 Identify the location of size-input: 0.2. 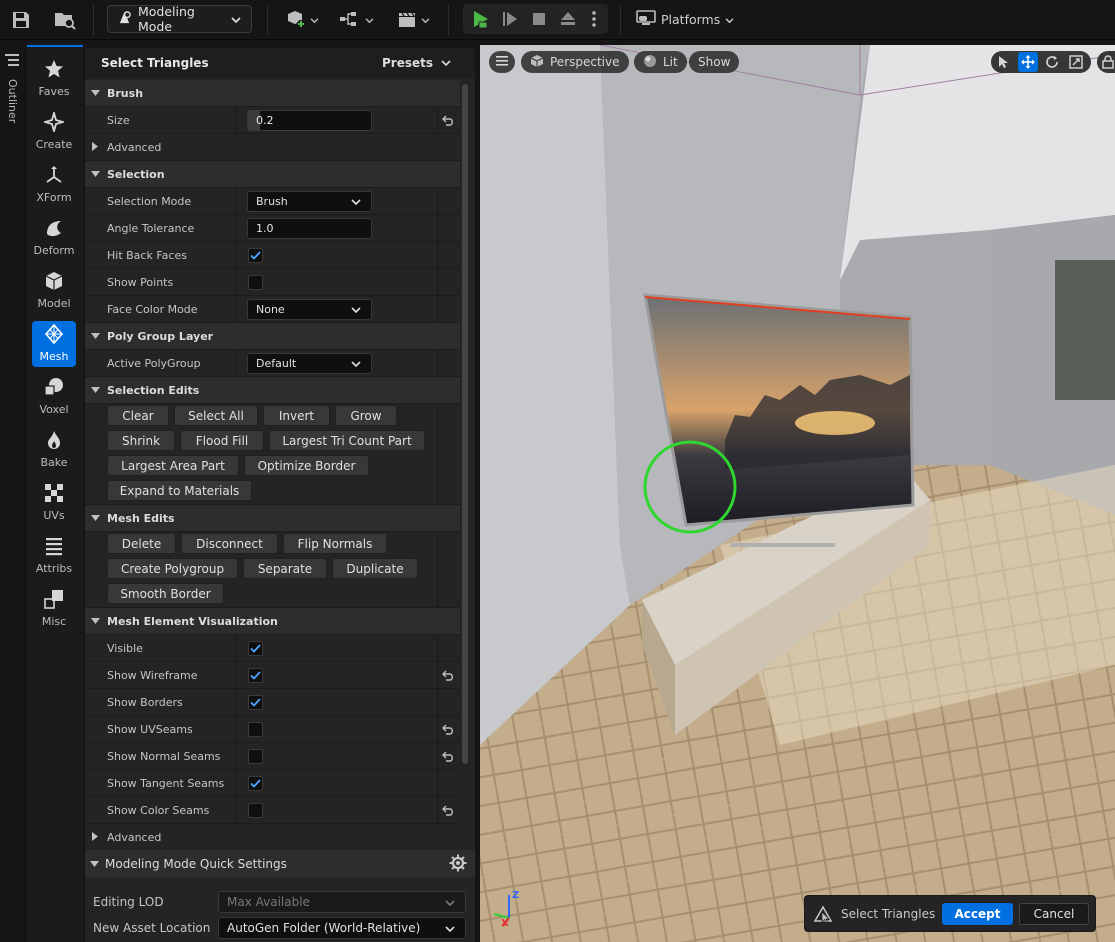
(309, 120).